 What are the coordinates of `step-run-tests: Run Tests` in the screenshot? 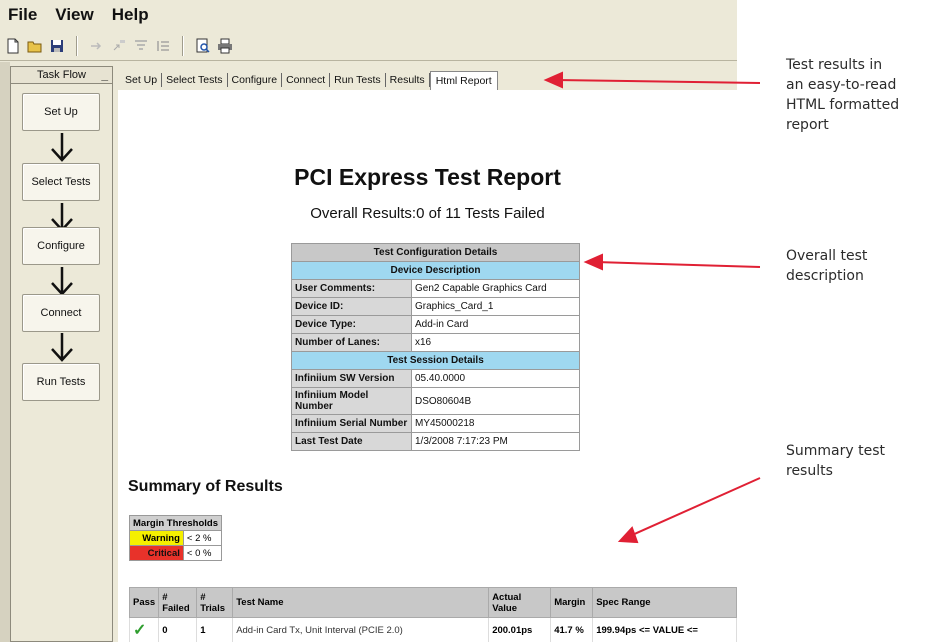 It's located at (61, 382).